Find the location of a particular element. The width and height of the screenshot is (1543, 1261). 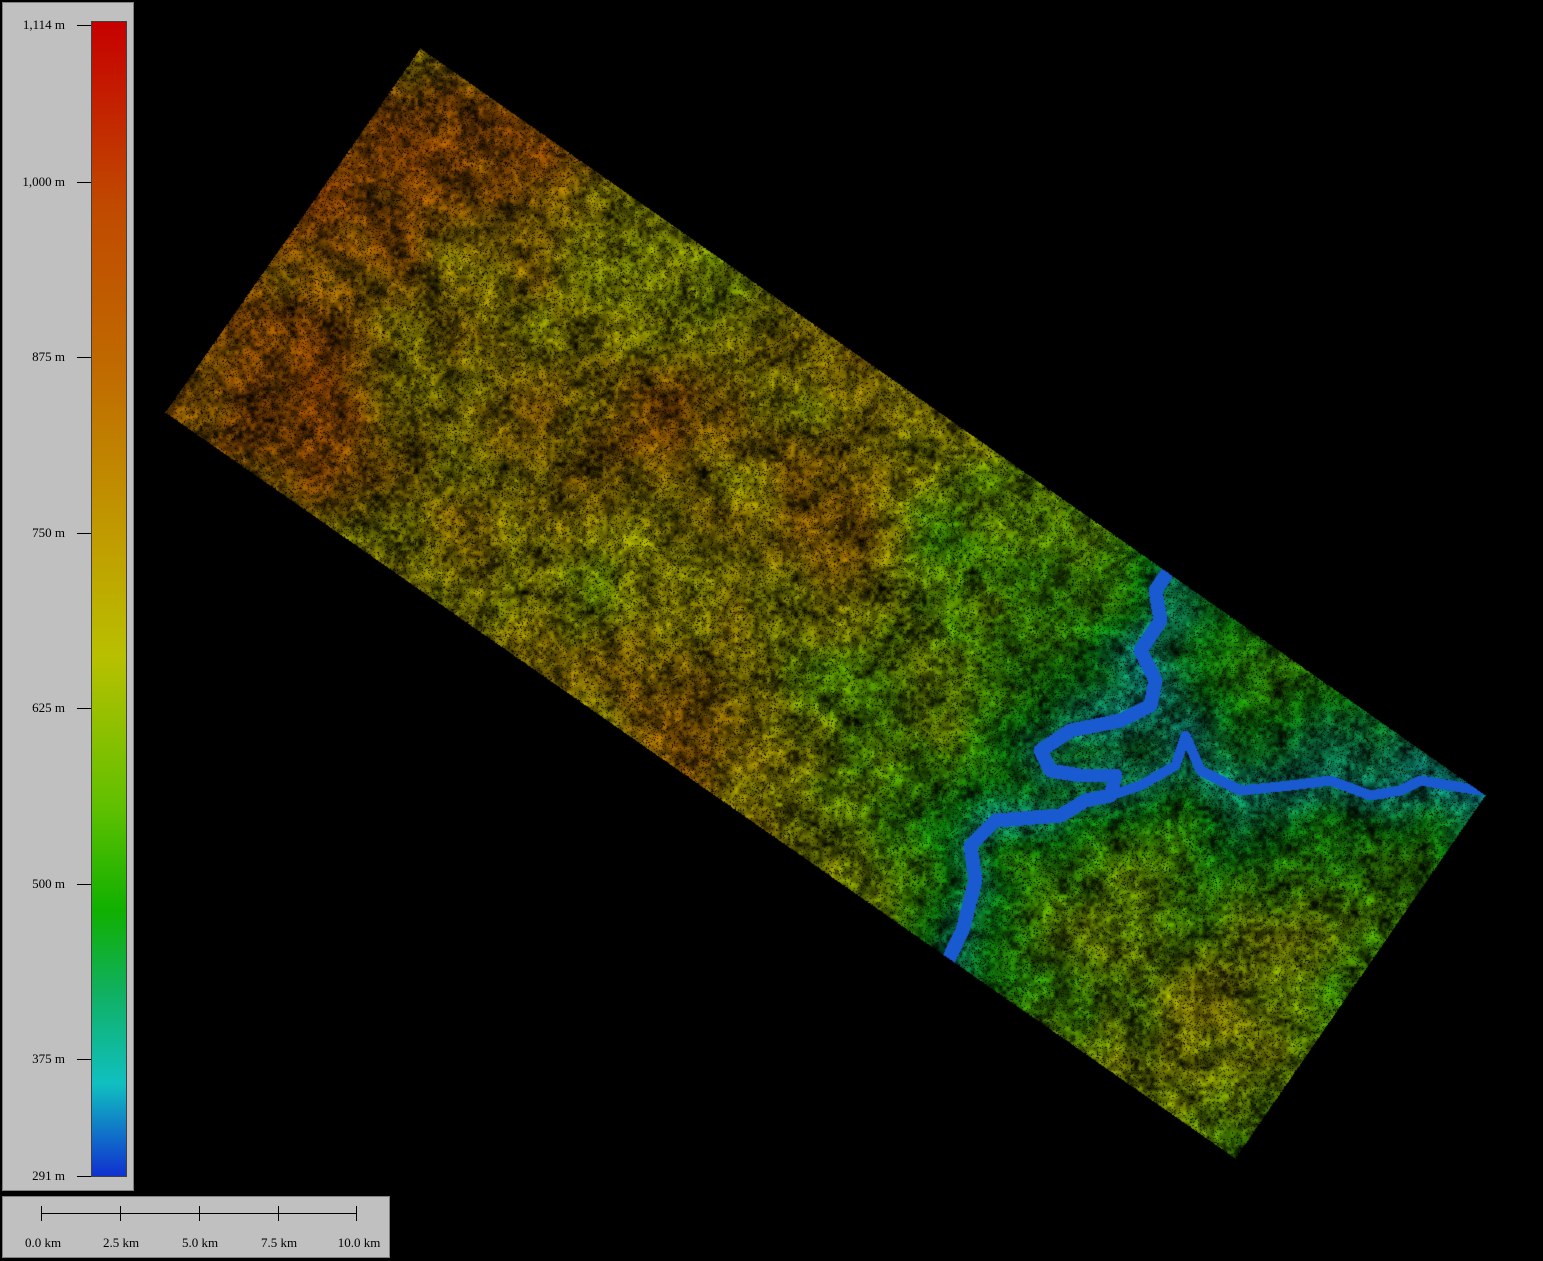

legend-label: 750 m is located at coordinates (48, 532).